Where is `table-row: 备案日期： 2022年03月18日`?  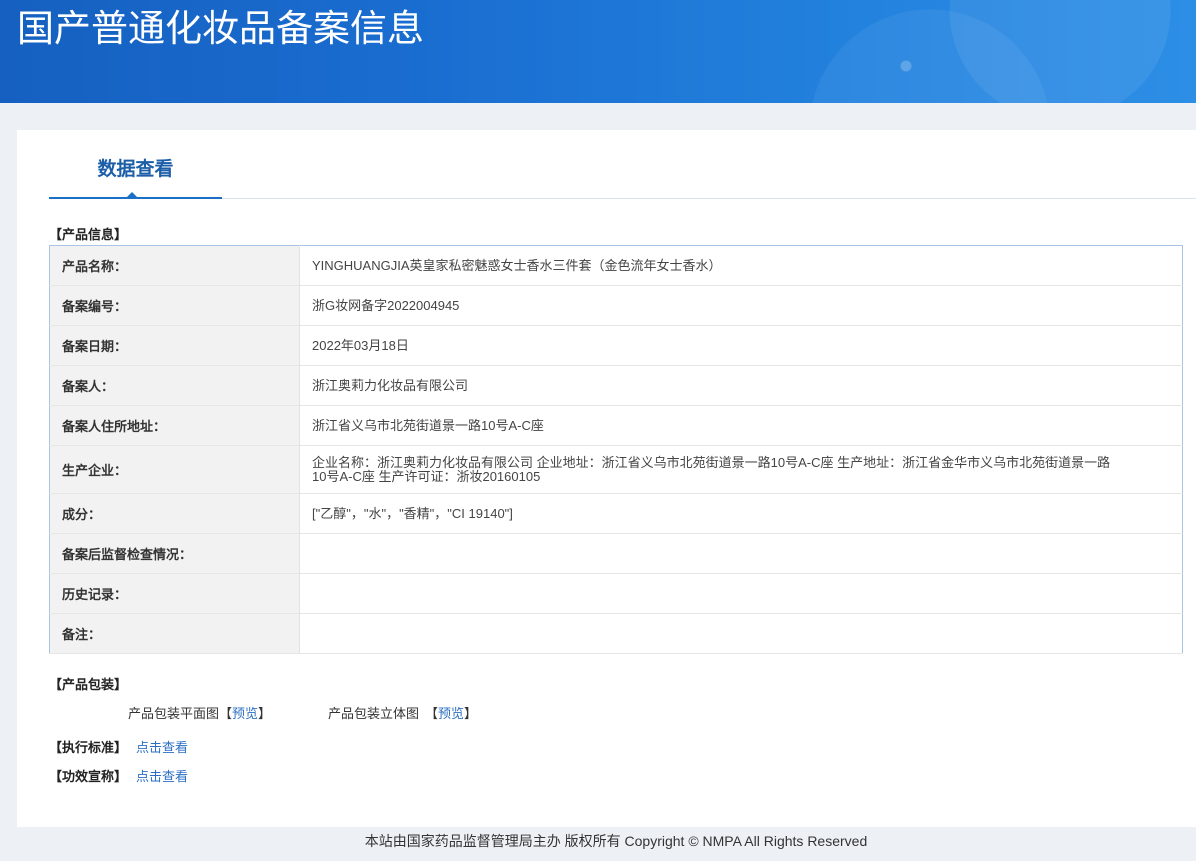
table-row: 备案日期： 2022年03月18日 is located at coordinates (616, 345).